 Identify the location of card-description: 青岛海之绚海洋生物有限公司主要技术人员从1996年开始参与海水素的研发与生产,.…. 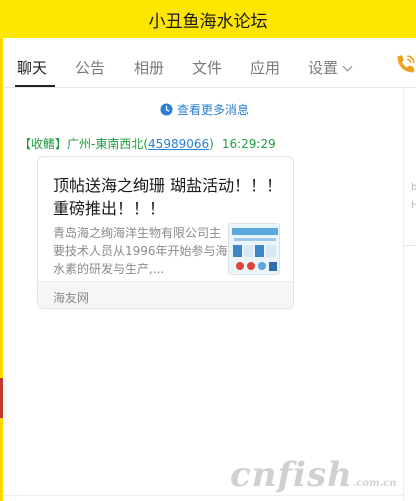
(140, 251).